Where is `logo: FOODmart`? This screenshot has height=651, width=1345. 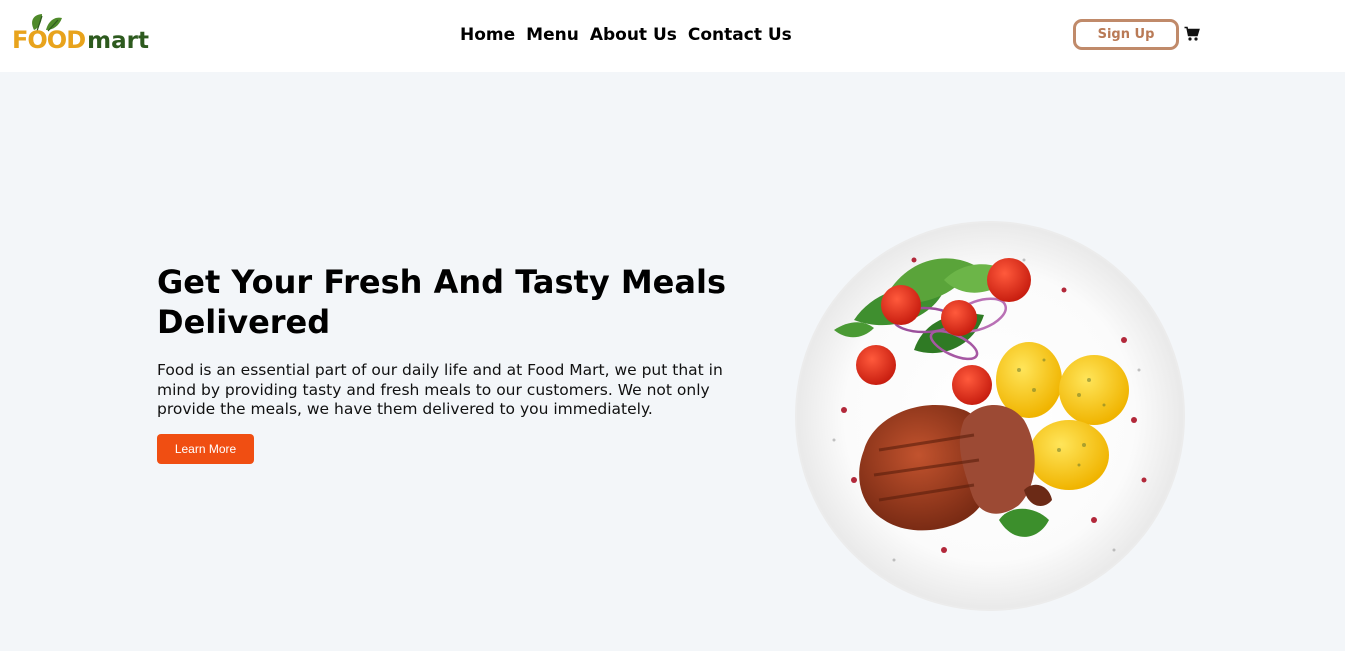
logo: FOODmart is located at coordinates (82, 34).